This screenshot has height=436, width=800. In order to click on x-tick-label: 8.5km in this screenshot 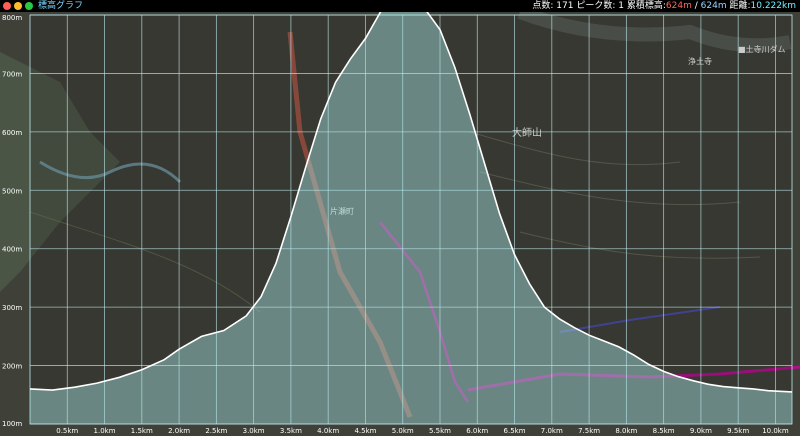, I will do `click(664, 431)`.